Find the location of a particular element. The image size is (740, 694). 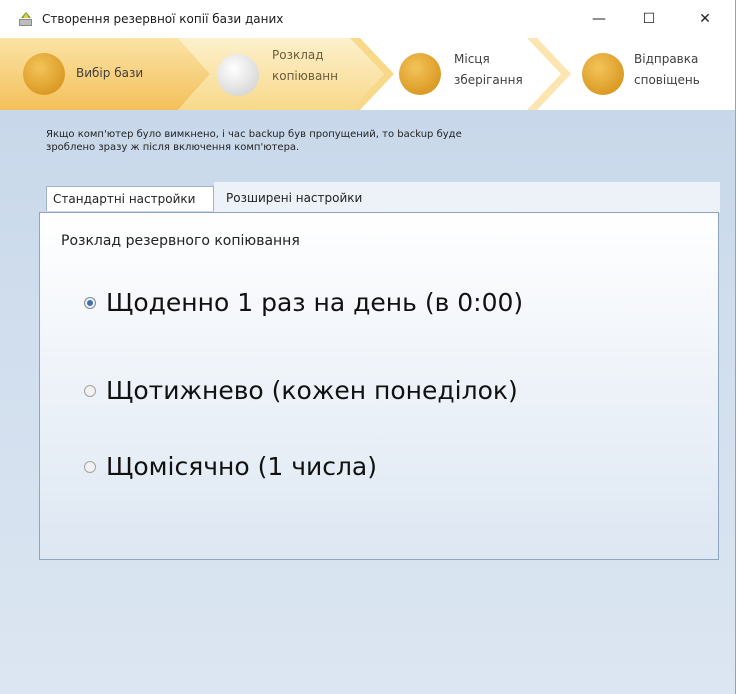

close-button: ✕ is located at coordinates (705, 19).